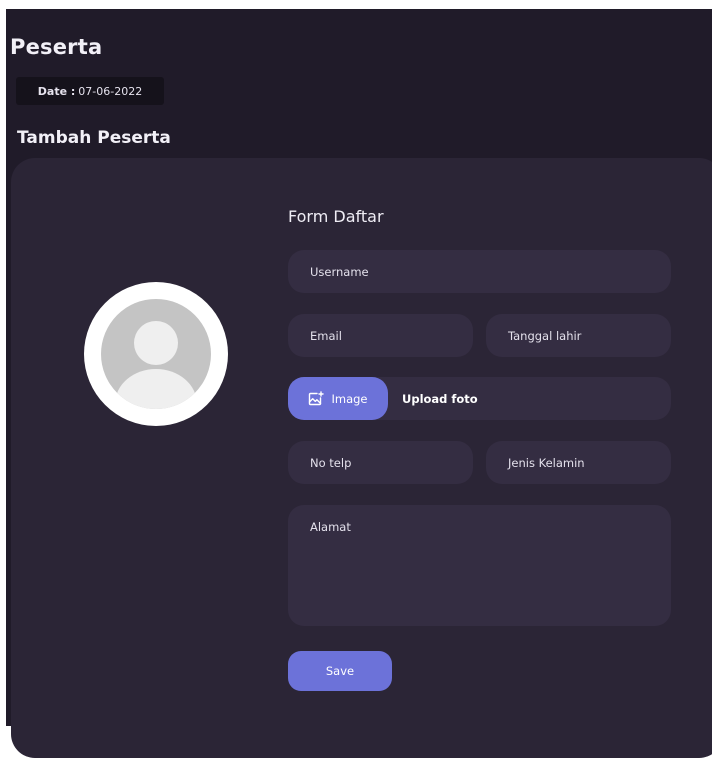 The image size is (712, 758). Describe the element at coordinates (545, 335) in the screenshot. I see `tanggal-lahir-placeholder: Tanggal lahir` at that location.